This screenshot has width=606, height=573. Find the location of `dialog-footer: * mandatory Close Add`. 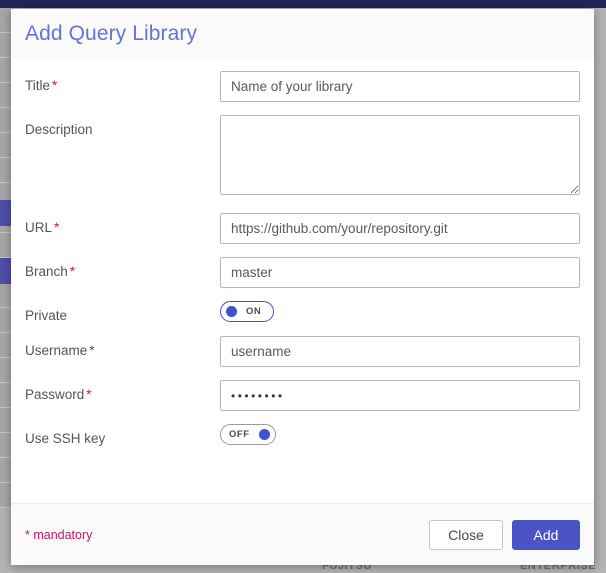

dialog-footer: * mandatory Close Add is located at coordinates (302, 534).